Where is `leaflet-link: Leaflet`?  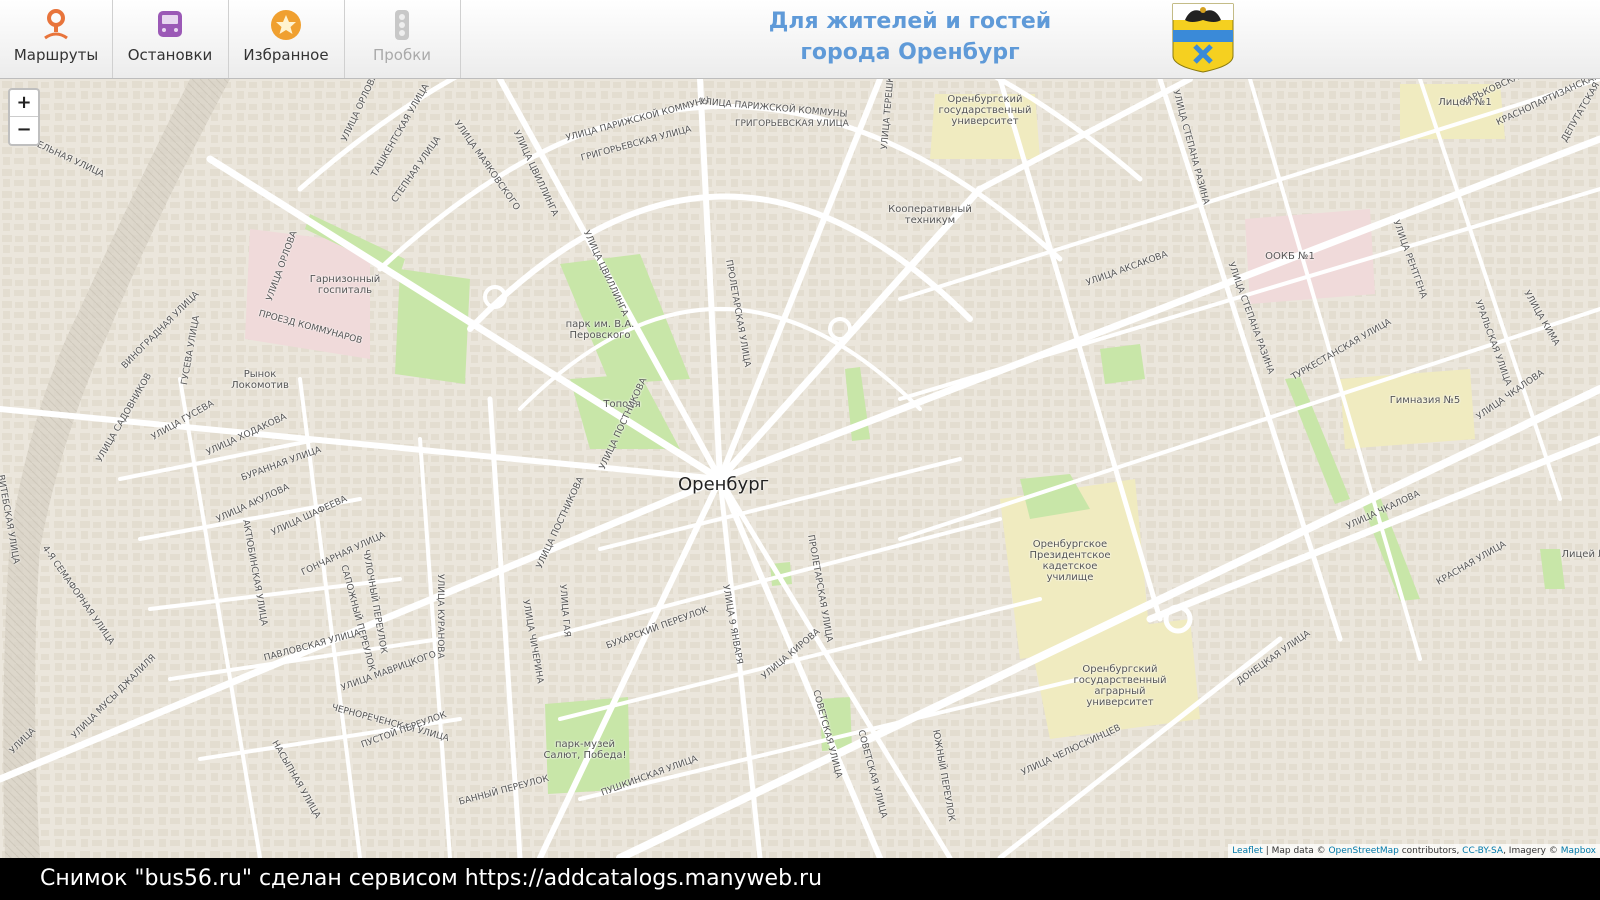 leaflet-link: Leaflet is located at coordinates (1247, 851).